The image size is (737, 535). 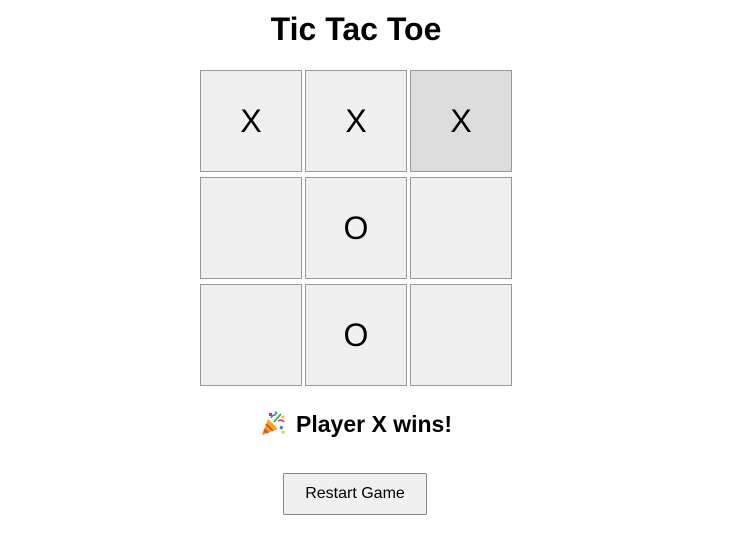 I want to click on game-status: Player X wins!, so click(x=356, y=424).